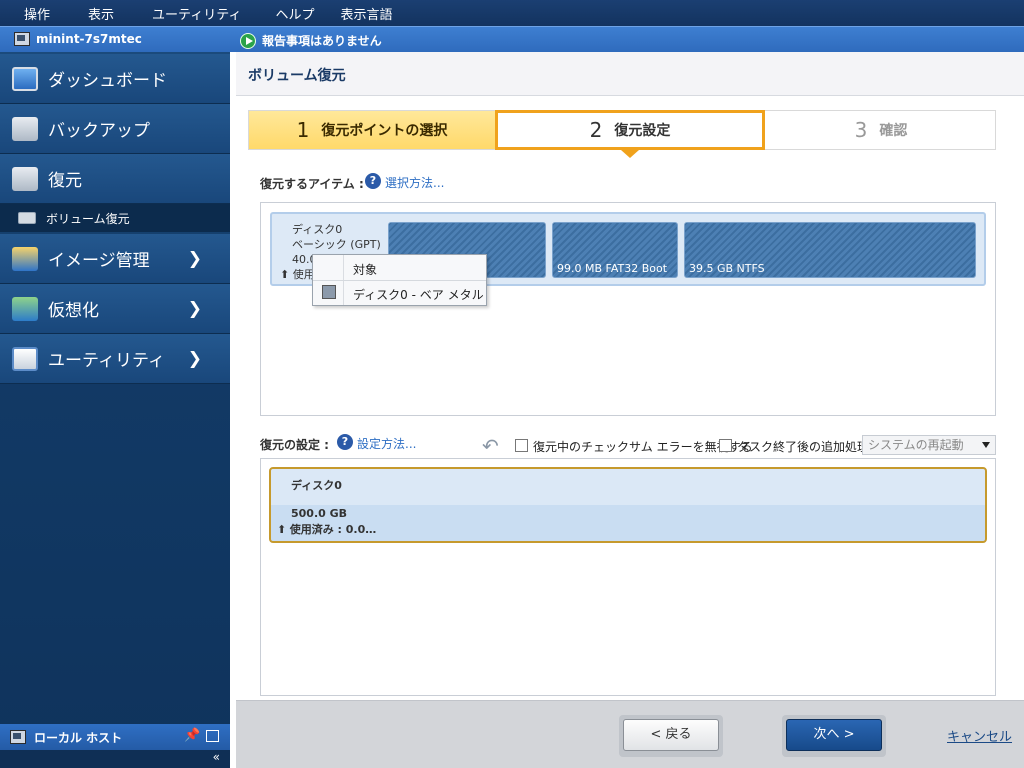  What do you see at coordinates (25, 128) in the screenshot?
I see `backup-icon` at bounding box center [25, 128].